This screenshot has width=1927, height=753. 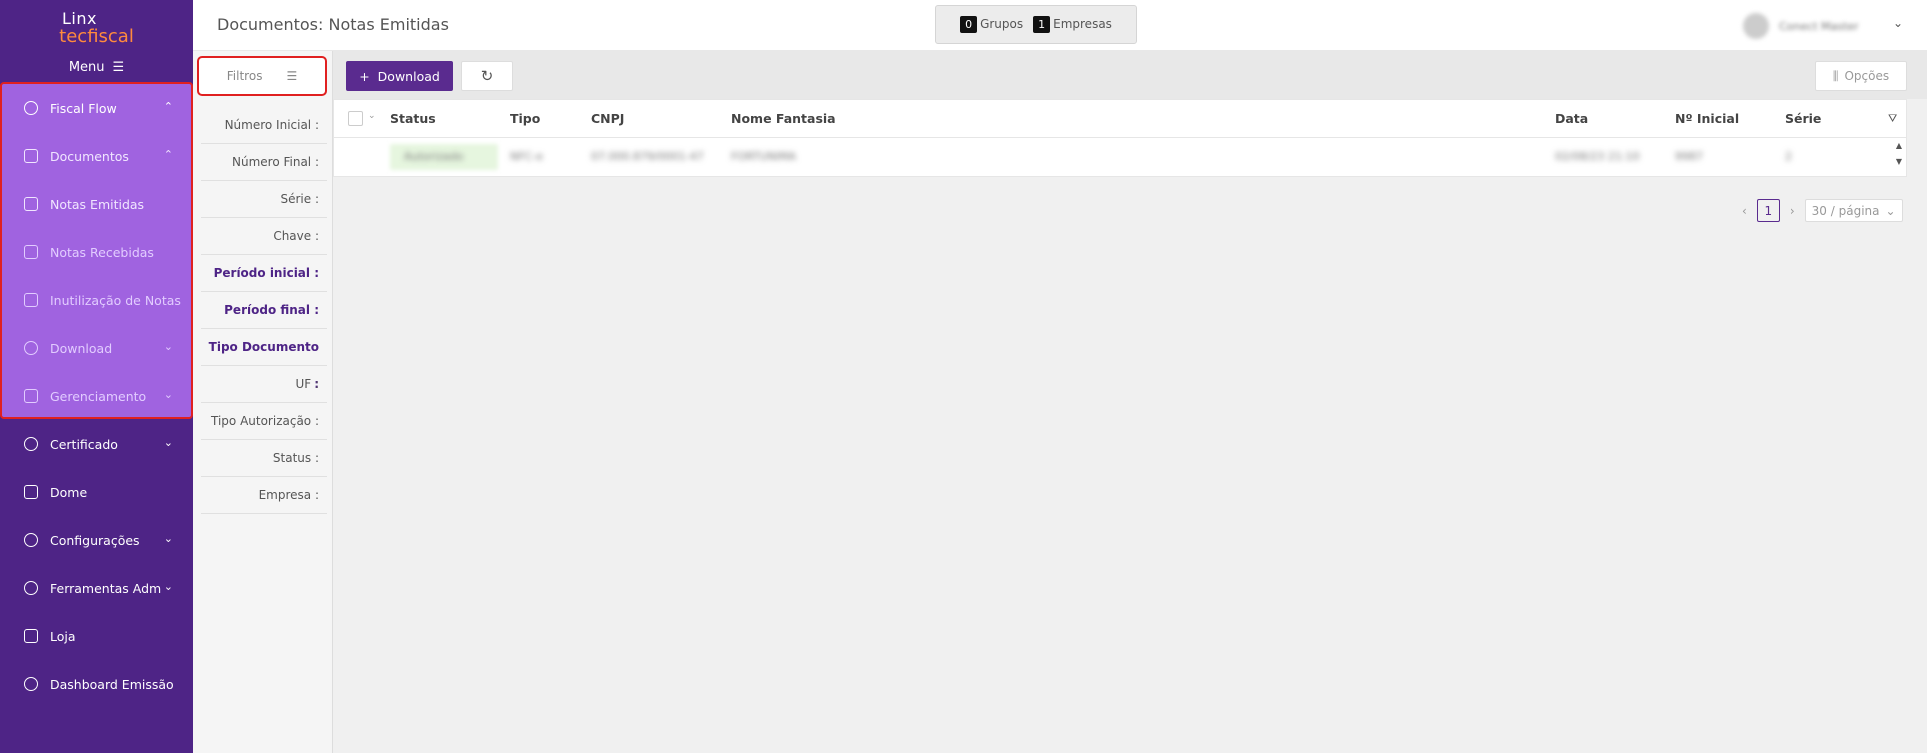 What do you see at coordinates (96, 492) in the screenshot?
I see `sidebar-item-dome: Dome` at bounding box center [96, 492].